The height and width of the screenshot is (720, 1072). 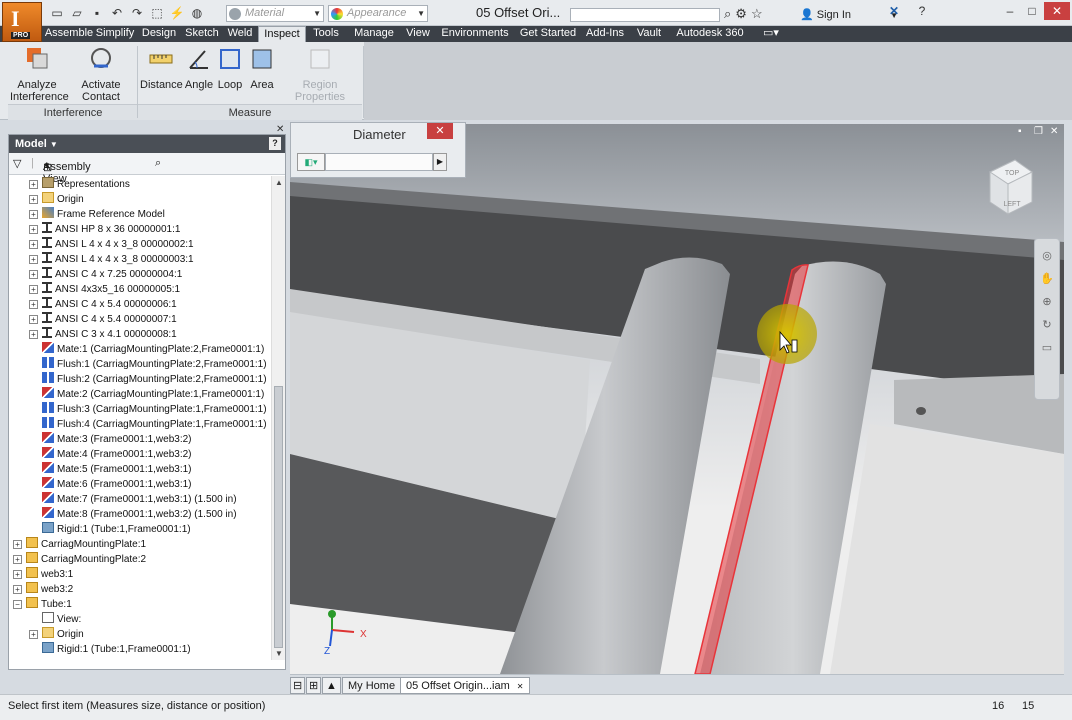 What do you see at coordinates (311, 162) in the screenshot?
I see `selection-mode-dropdown: ◧▾` at bounding box center [311, 162].